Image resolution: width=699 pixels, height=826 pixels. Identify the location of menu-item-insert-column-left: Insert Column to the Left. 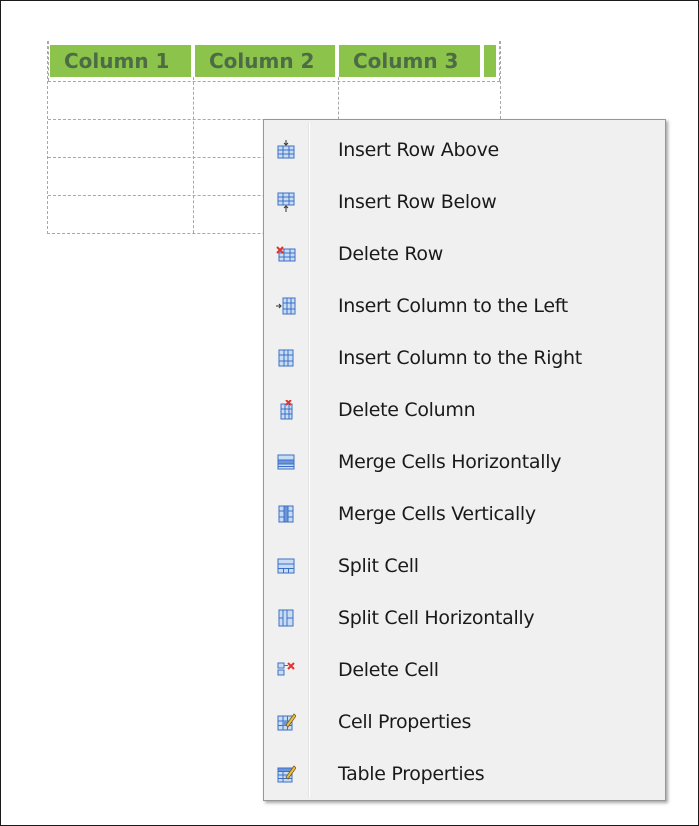
(464, 306).